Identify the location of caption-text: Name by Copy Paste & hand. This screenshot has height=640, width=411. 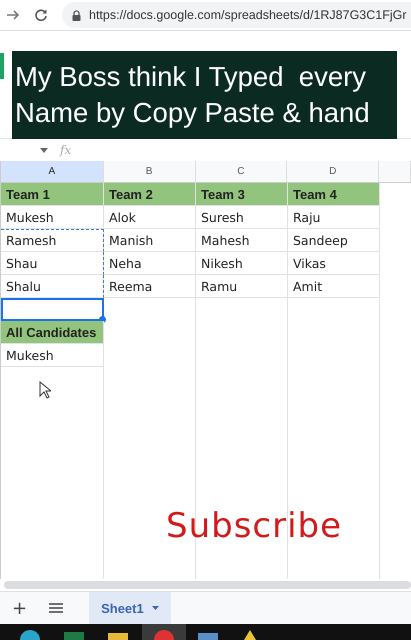
(193, 113).